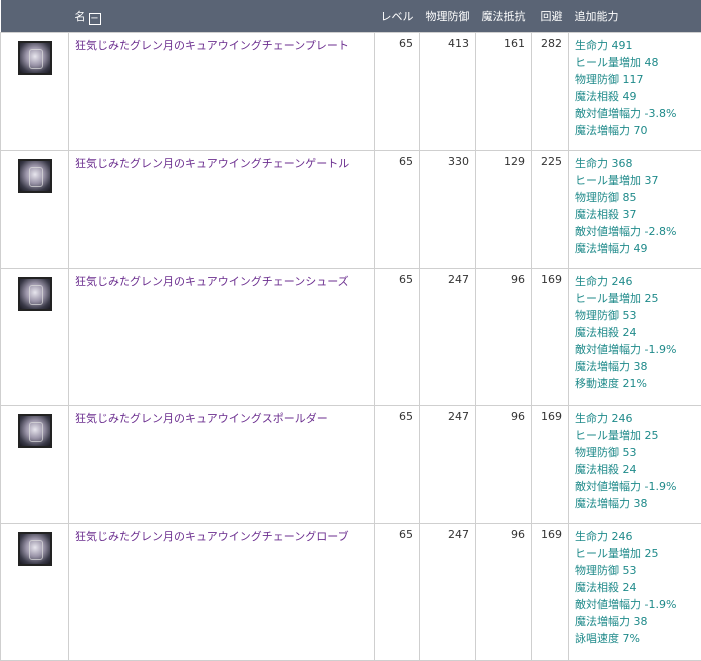 This screenshot has width=701, height=661. Describe the element at coordinates (503, 91) in the screenshot. I see `item-mag-res: 161` at that location.